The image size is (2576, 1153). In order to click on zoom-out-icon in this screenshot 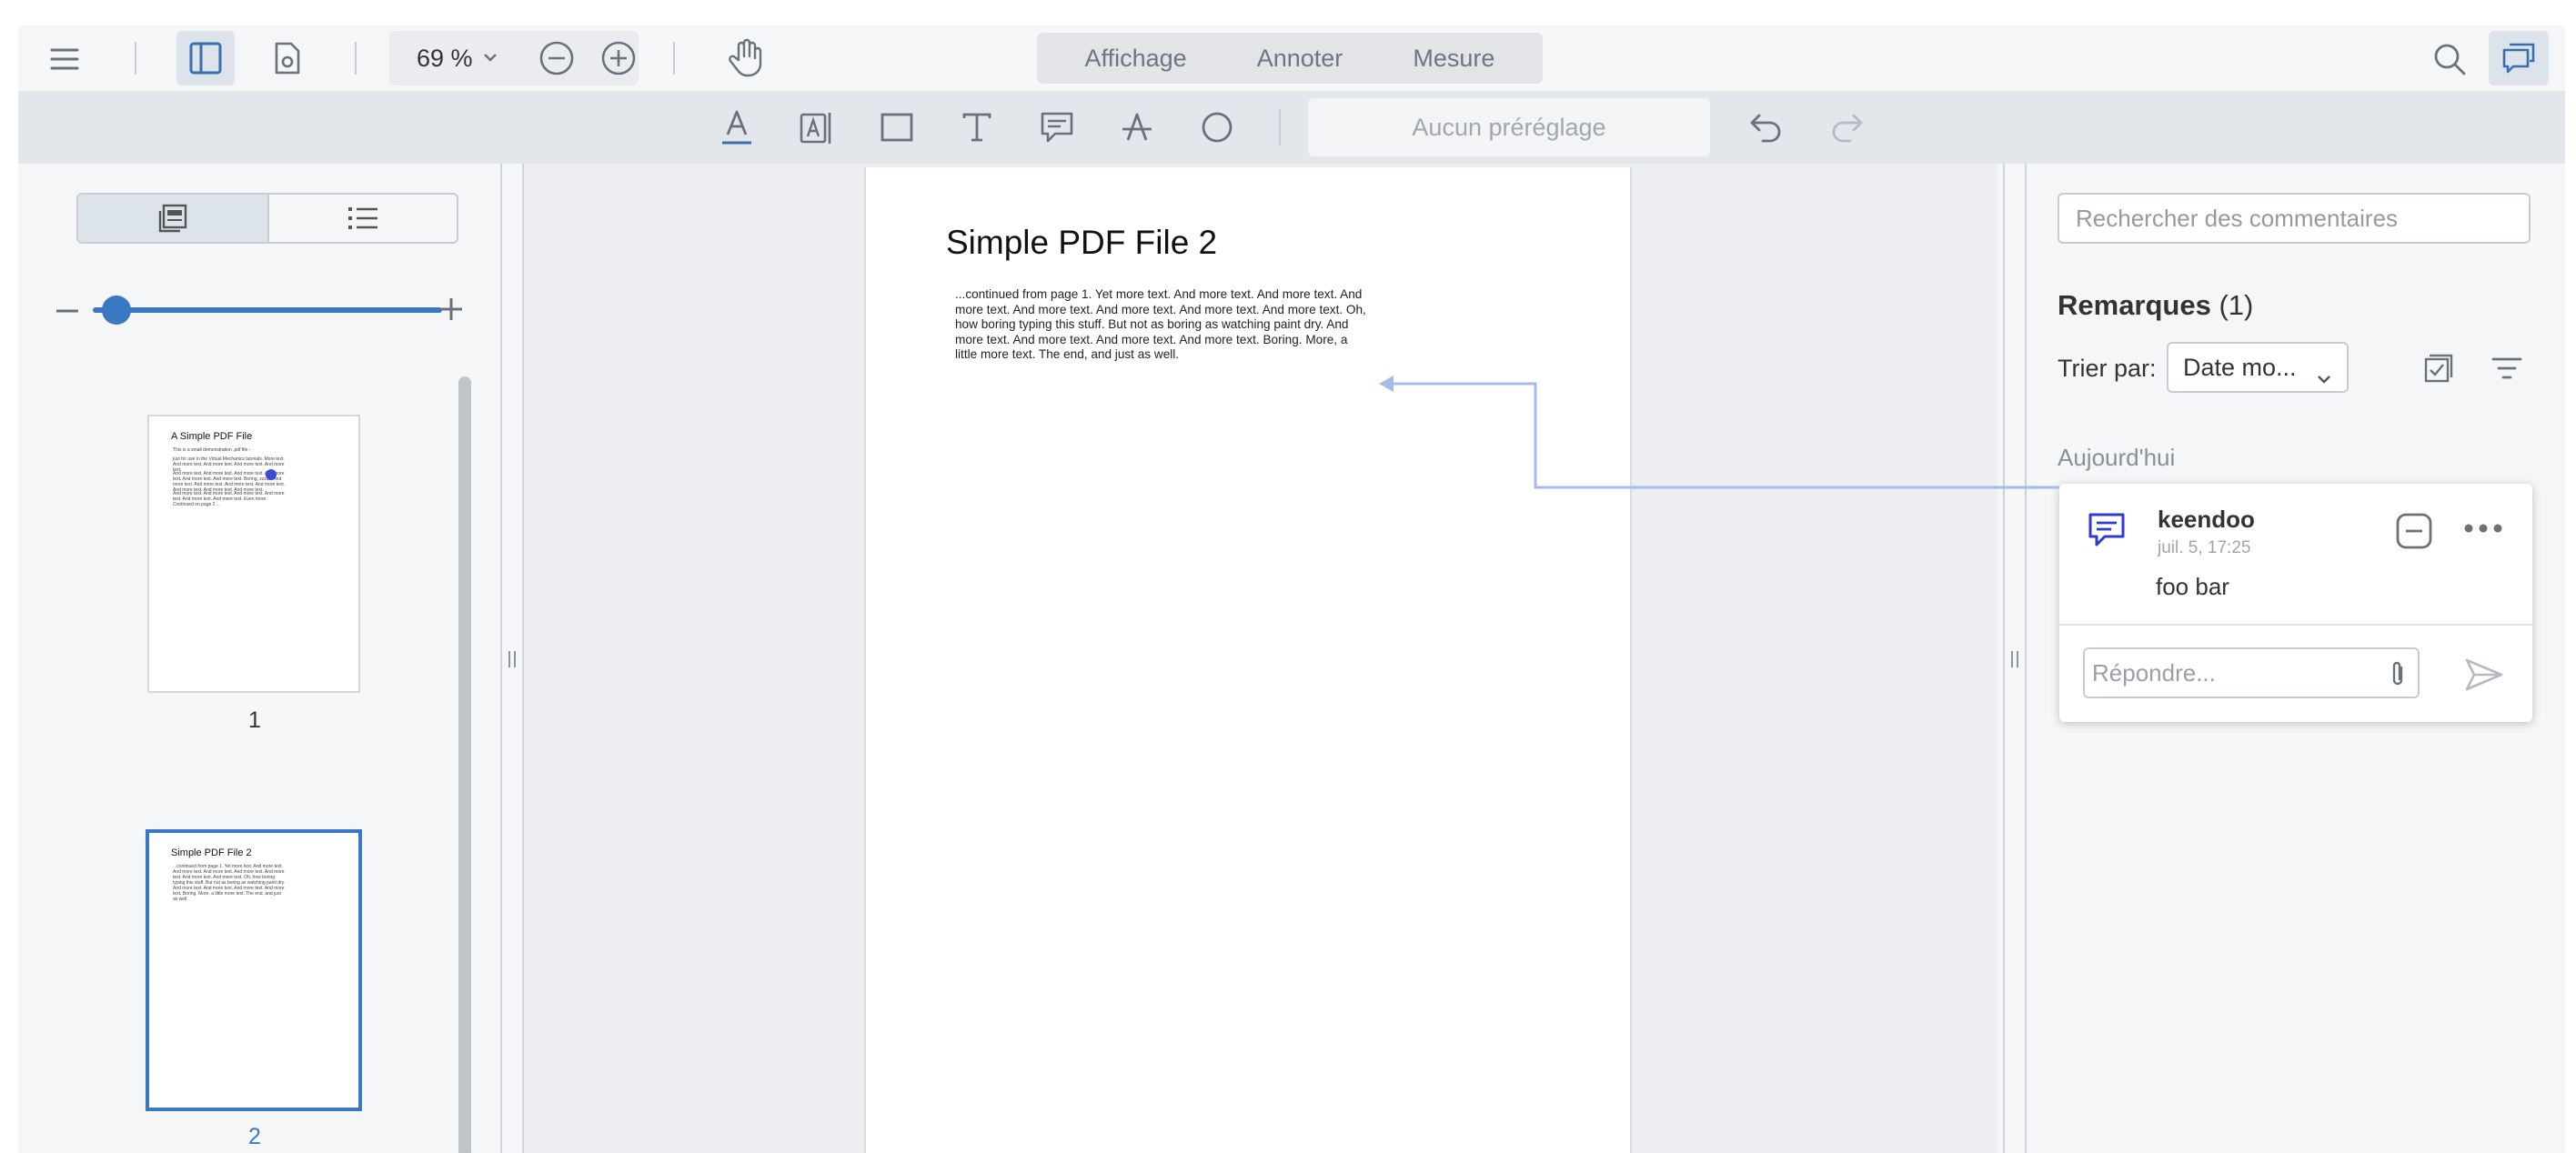, I will do `click(556, 60)`.